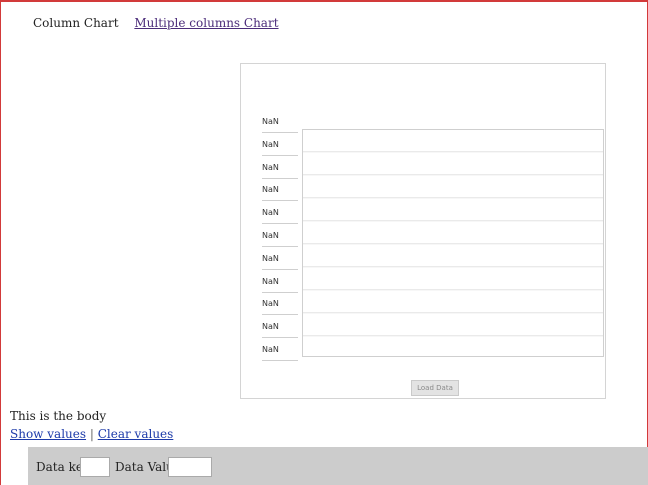  I want to click on tab-column-chart: Column Chart, so click(76, 23).